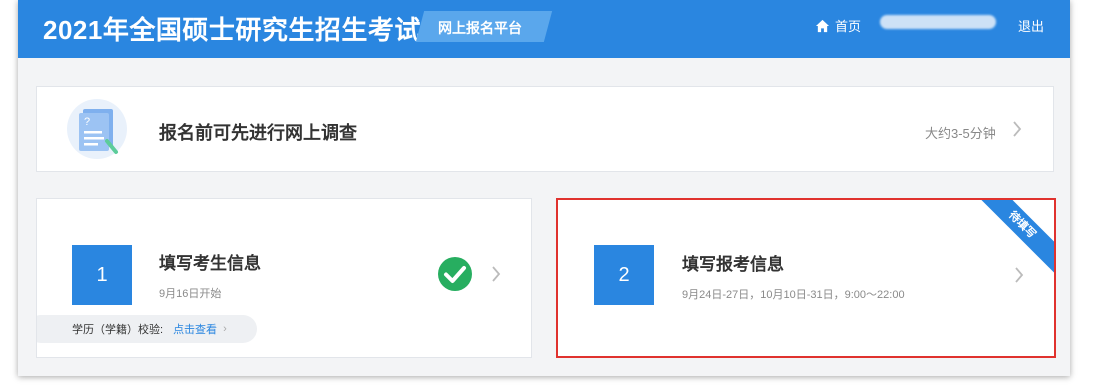 This screenshot has height=388, width=1096. I want to click on platform-tag: 网上报名平台, so click(480, 28).